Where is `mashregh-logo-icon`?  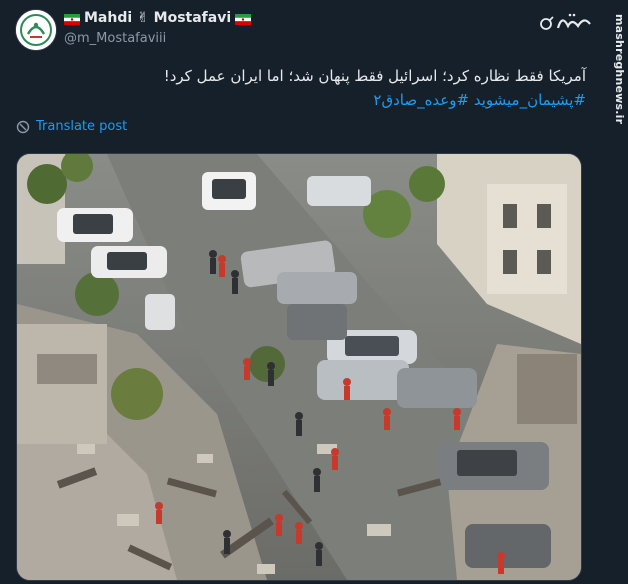
mashregh-logo-icon is located at coordinates (565, 21).